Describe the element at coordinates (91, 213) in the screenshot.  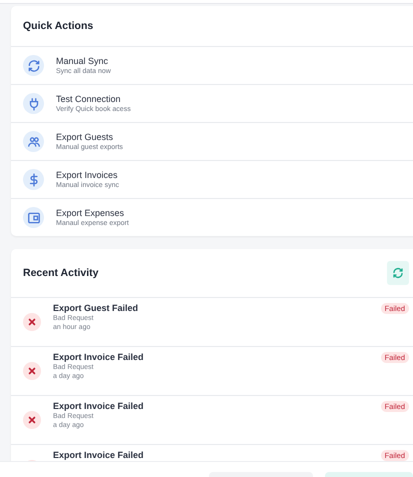
I see `action-label: Export Expenses` at that location.